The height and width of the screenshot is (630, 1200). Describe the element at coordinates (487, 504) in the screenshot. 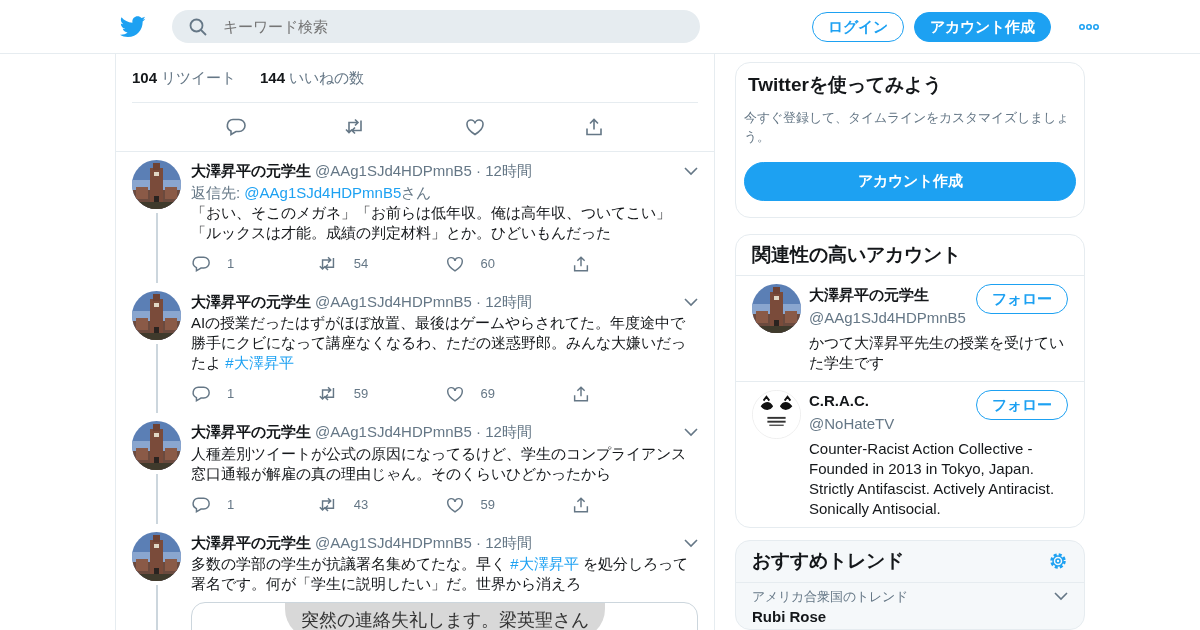

I see `like-count: 59` at that location.